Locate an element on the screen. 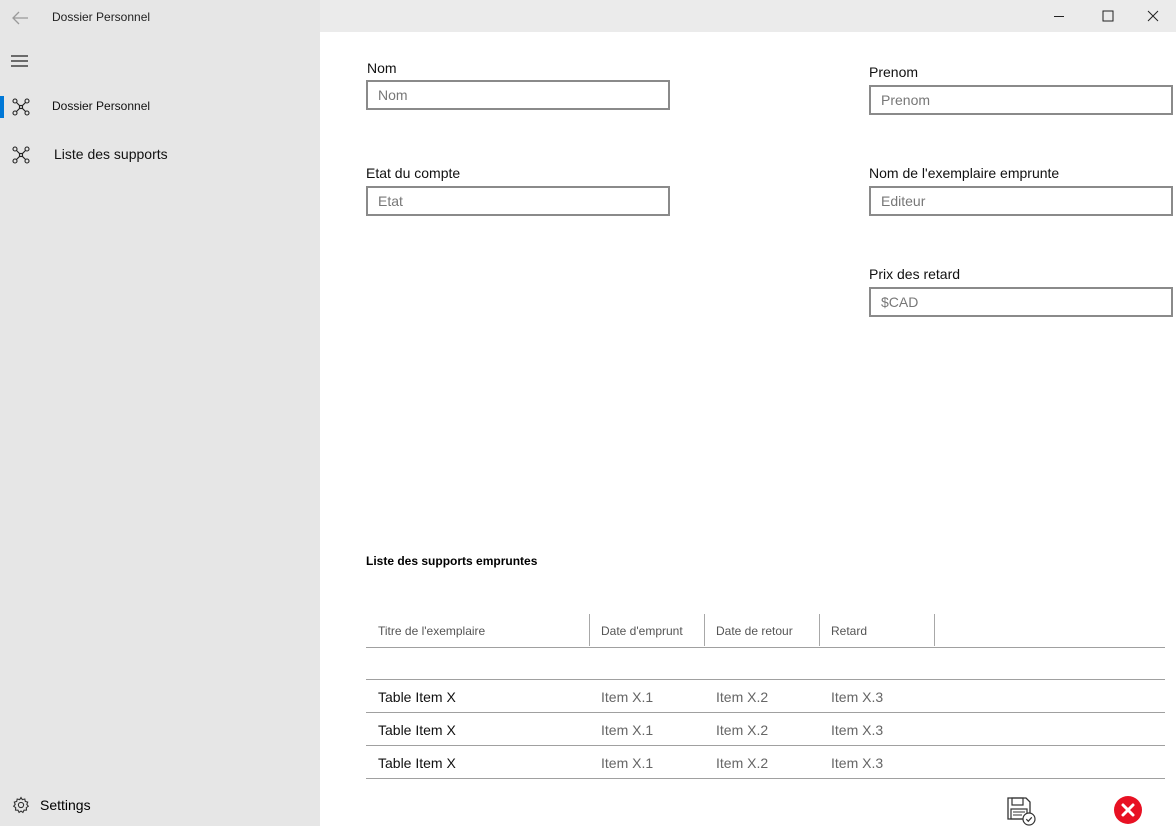 Image resolution: width=1176 pixels, height=832 pixels. column-header-retard: Retard is located at coordinates (849, 631).